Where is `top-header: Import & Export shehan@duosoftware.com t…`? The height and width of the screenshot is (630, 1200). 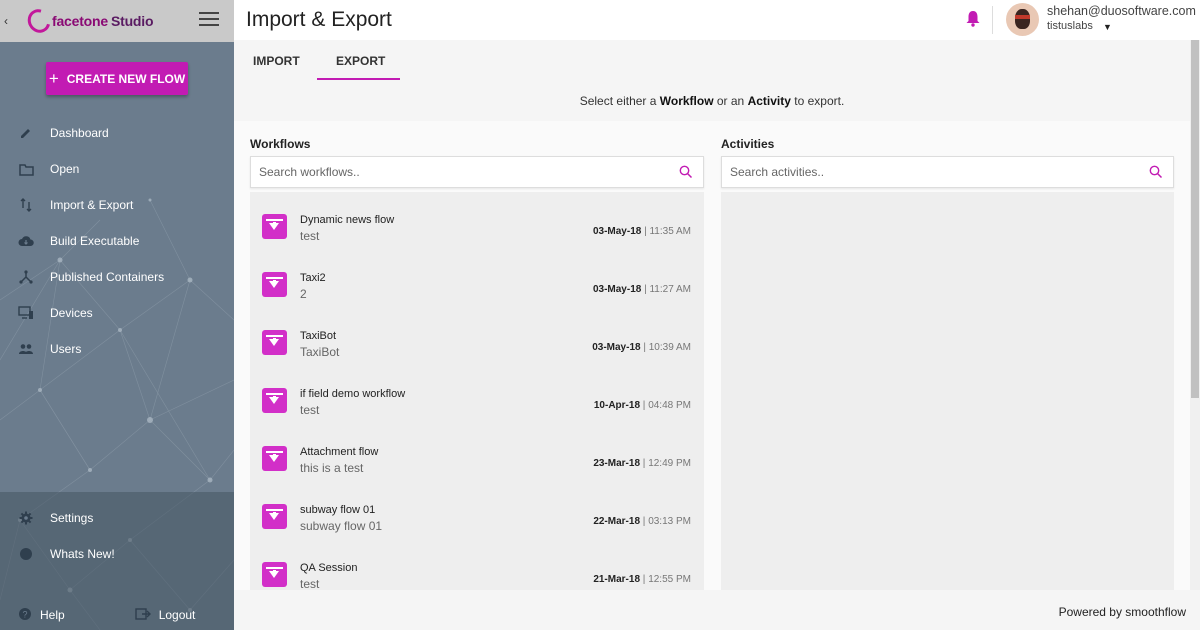
top-header: Import & Export shehan@duosoftware.com t… is located at coordinates (717, 20).